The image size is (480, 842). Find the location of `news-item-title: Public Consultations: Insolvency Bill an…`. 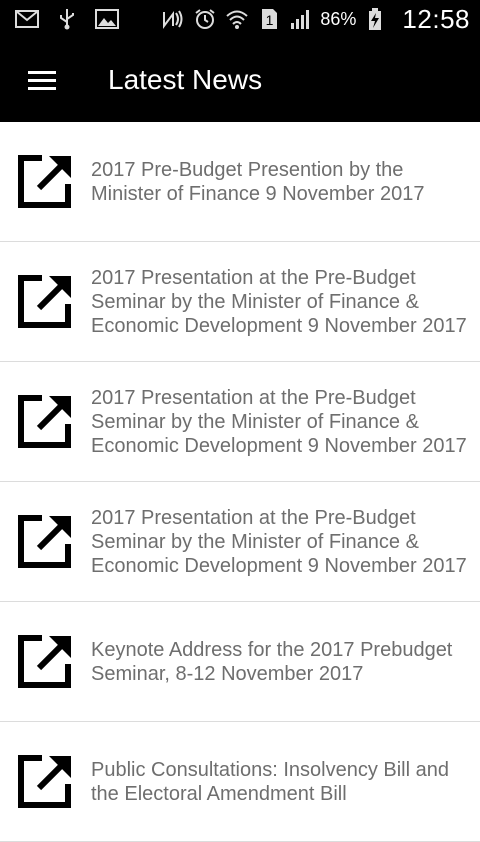

news-item-title: Public Consultations: Insolvency Bill an… is located at coordinates (270, 781).